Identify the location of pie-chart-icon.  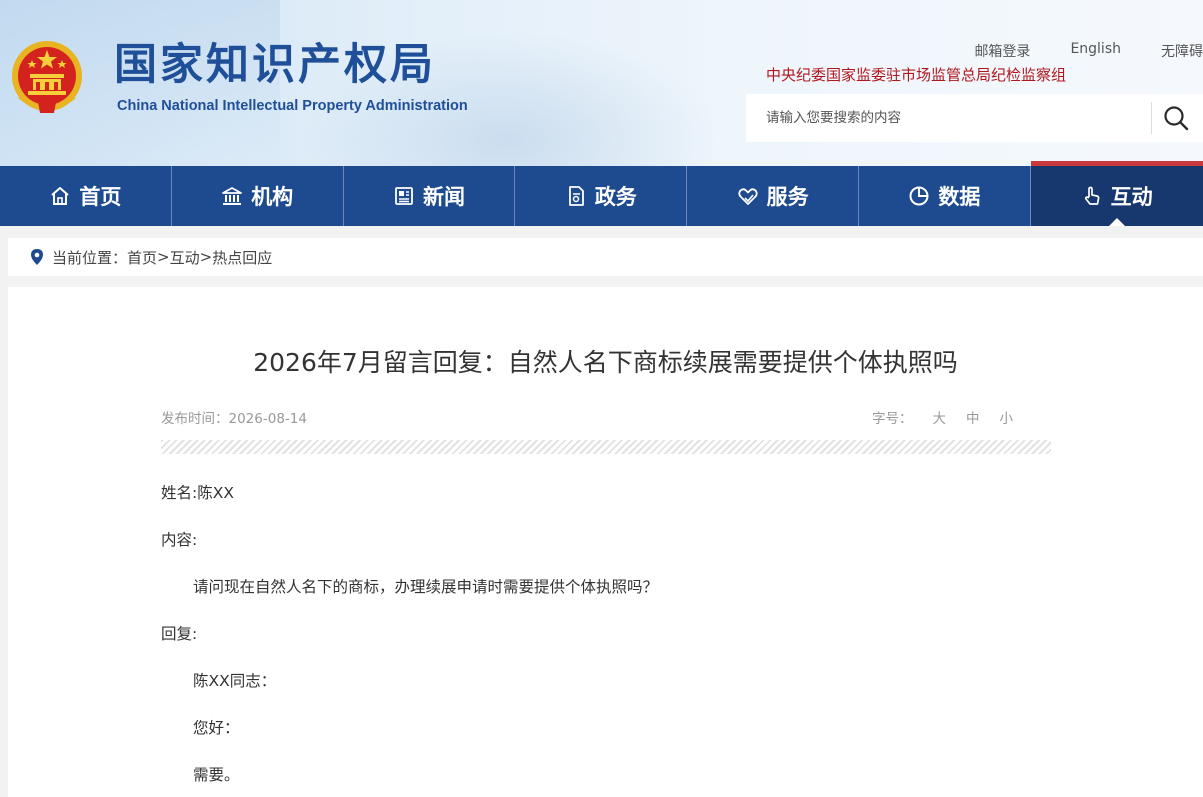
(919, 196).